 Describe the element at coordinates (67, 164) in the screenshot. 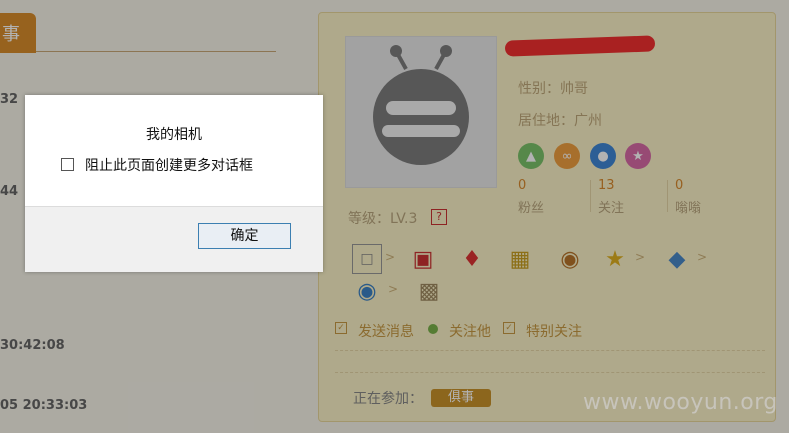

I see `prevent-dialogs-checkbox` at that location.